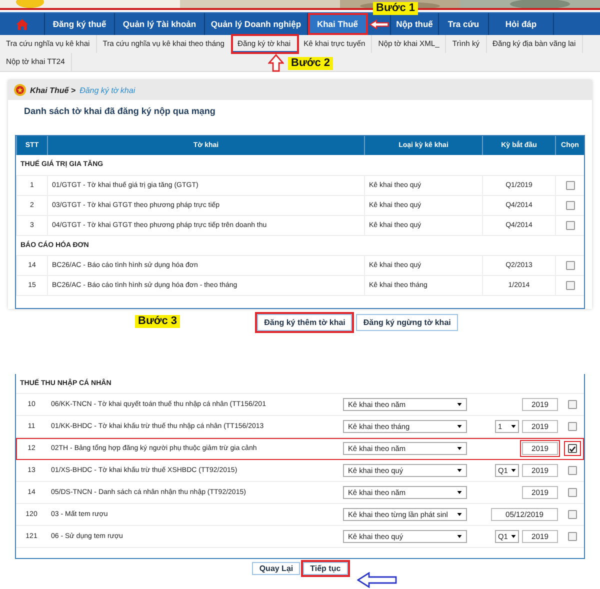 The height and width of the screenshot is (589, 600). What do you see at coordinates (276, 568) in the screenshot?
I see `form-button: Quay Lại` at bounding box center [276, 568].